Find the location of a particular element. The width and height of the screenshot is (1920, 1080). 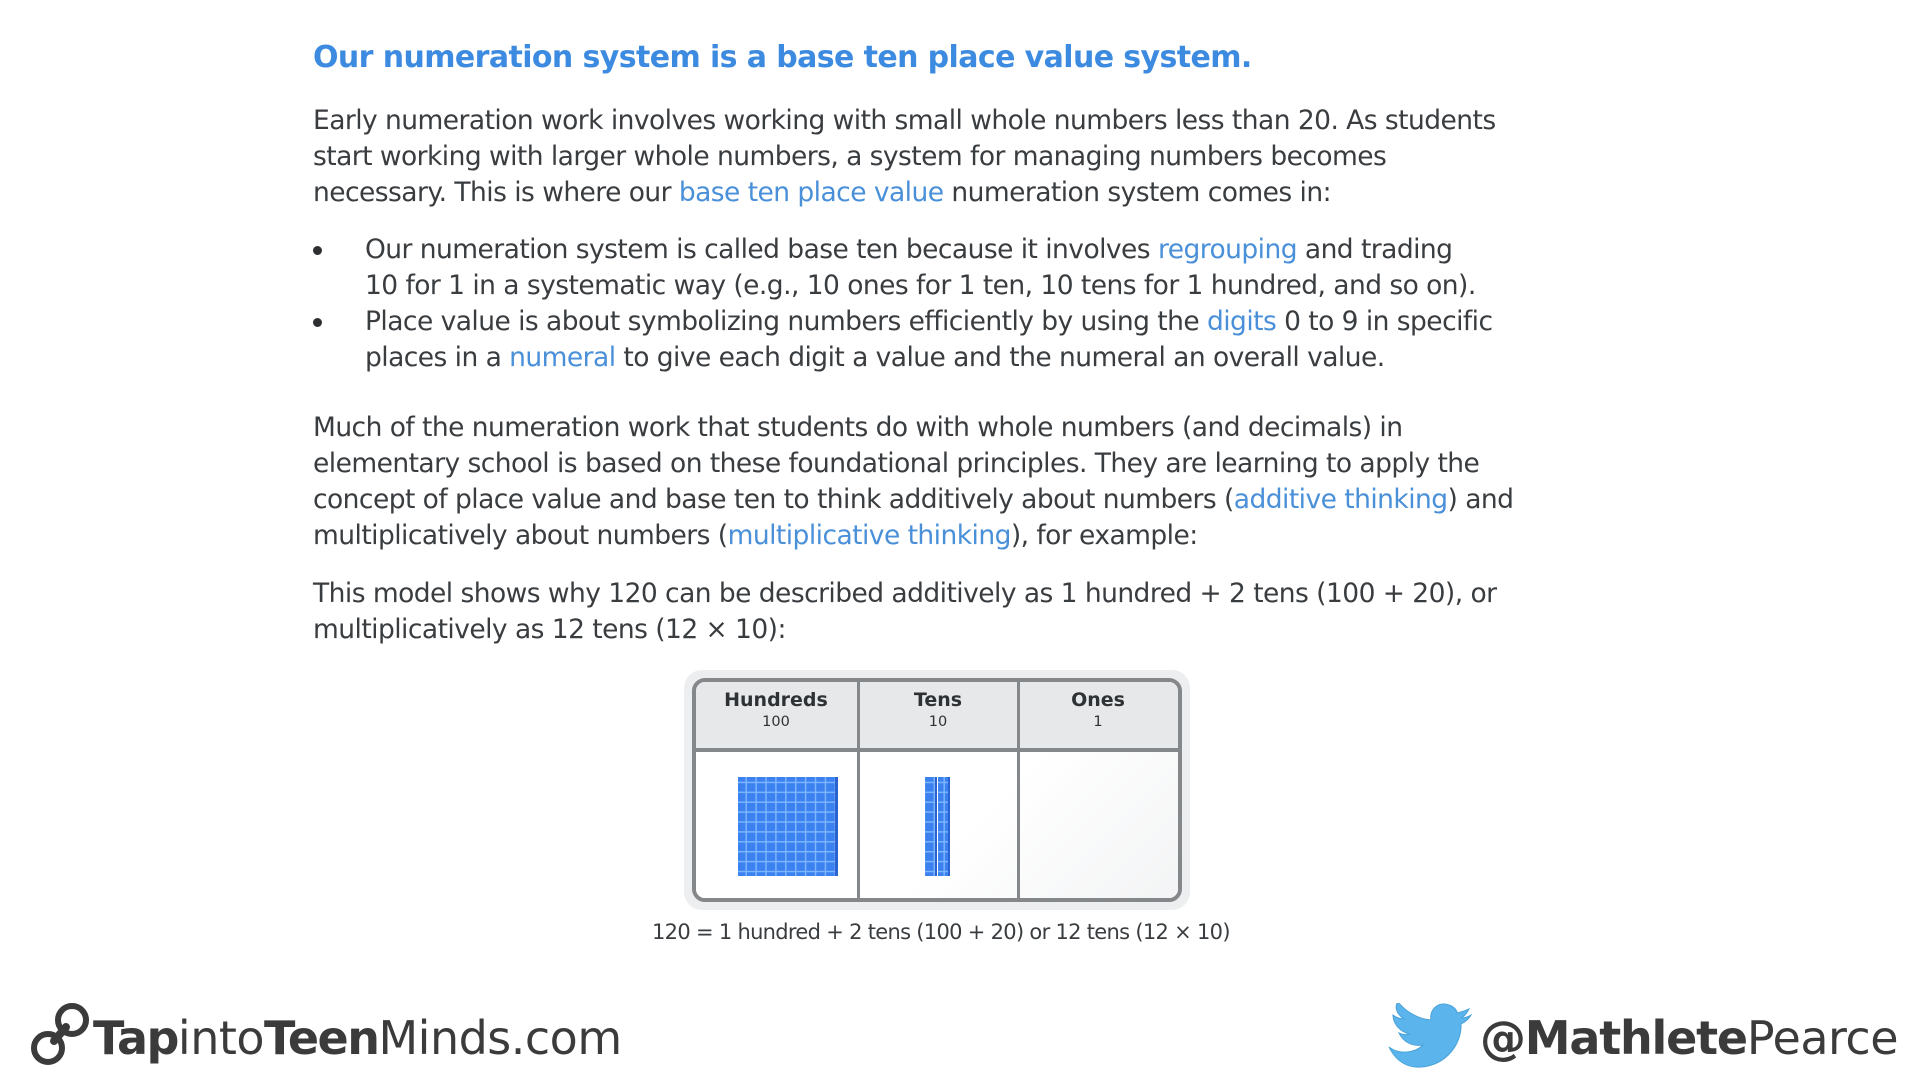

twitter-handle: @MathletePearce is located at coordinates (1689, 1038).